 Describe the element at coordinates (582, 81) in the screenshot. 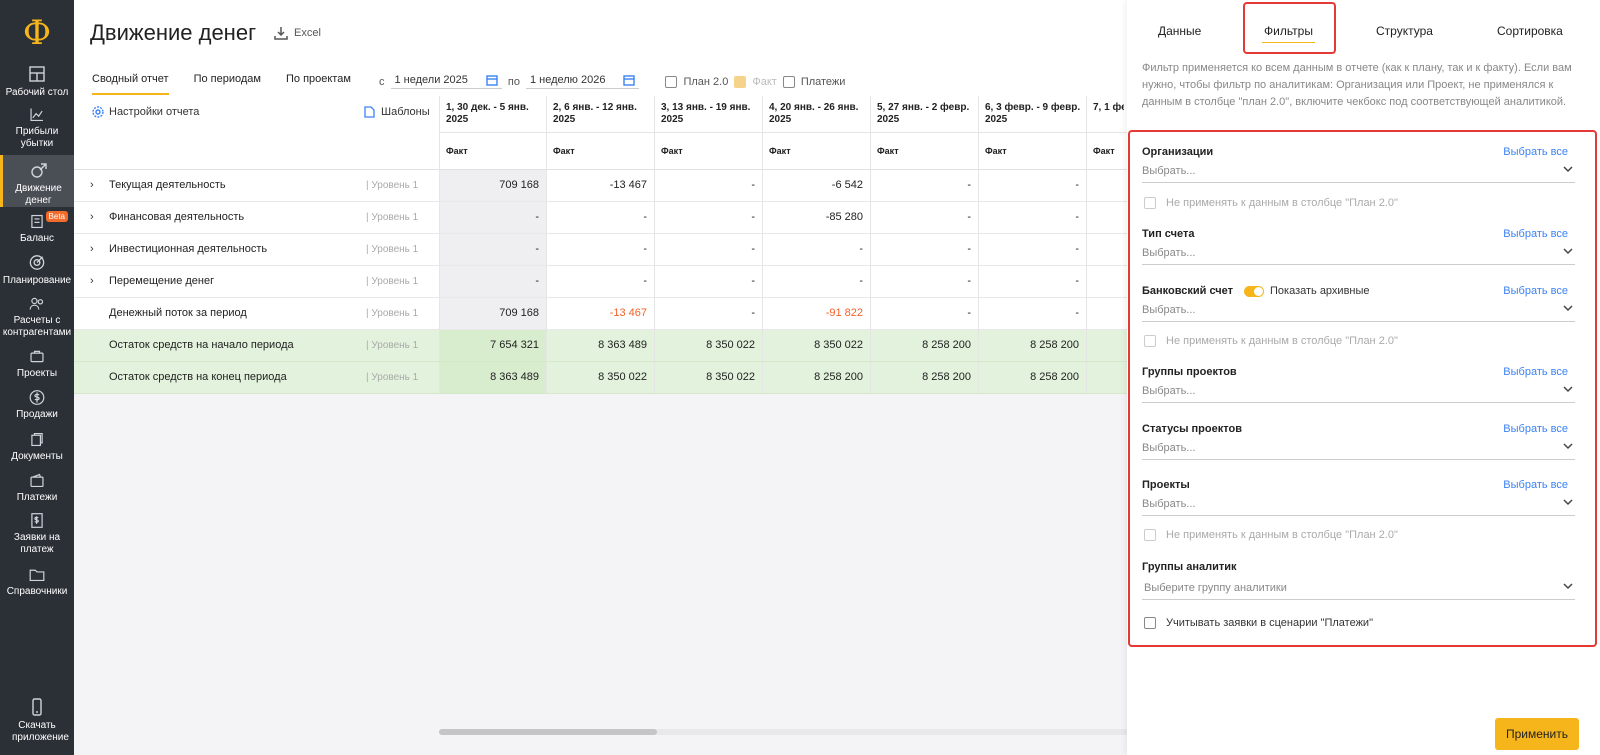

I see `period-to-input: 1 неделю 2026` at that location.